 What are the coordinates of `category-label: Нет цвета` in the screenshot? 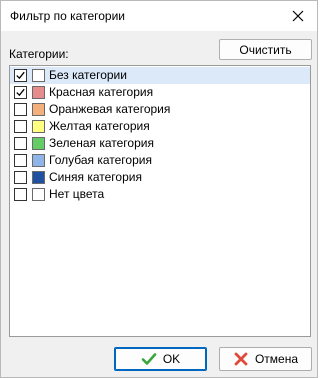 It's located at (77, 194).